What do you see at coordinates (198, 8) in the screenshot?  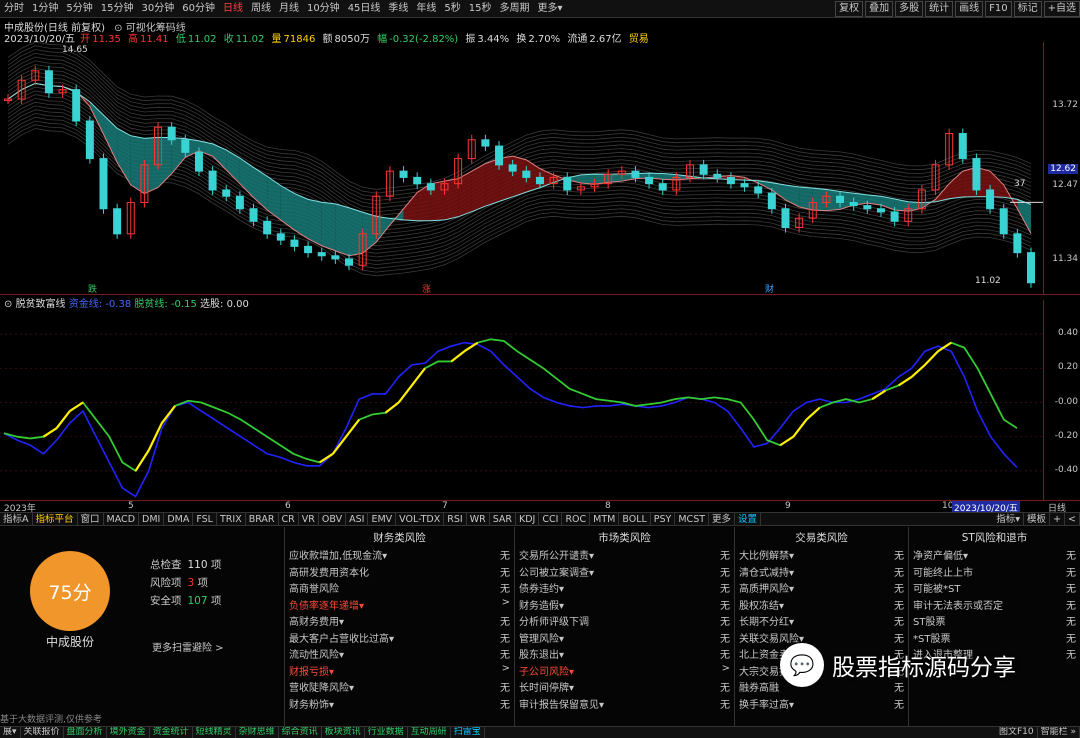 I see `period-tab: 60分钟` at bounding box center [198, 8].